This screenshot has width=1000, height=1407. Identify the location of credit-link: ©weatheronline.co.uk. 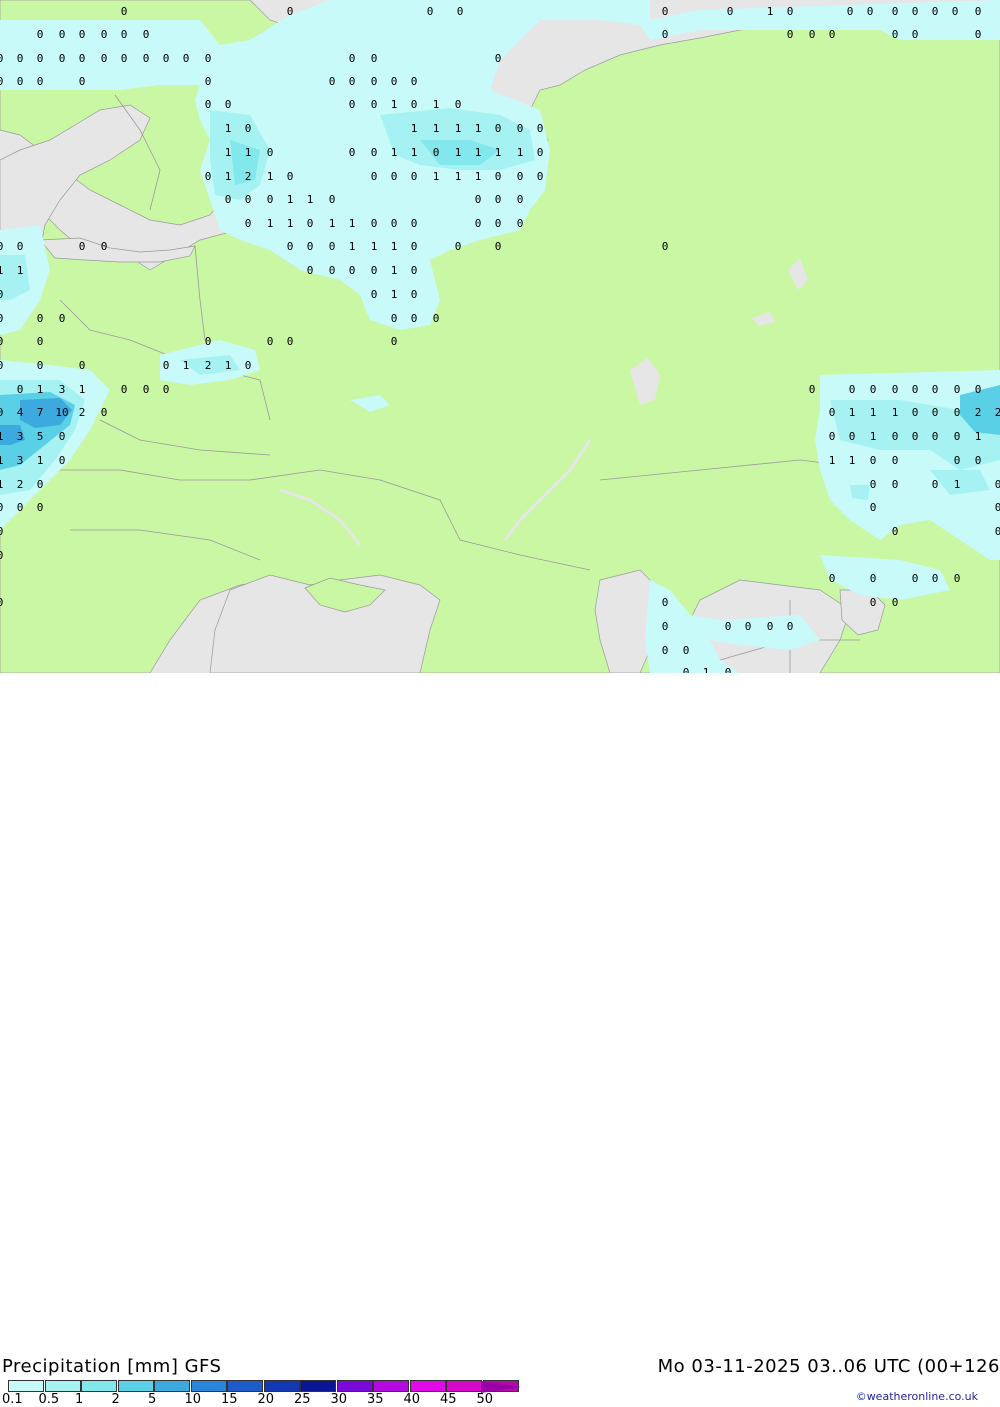
(917, 1396).